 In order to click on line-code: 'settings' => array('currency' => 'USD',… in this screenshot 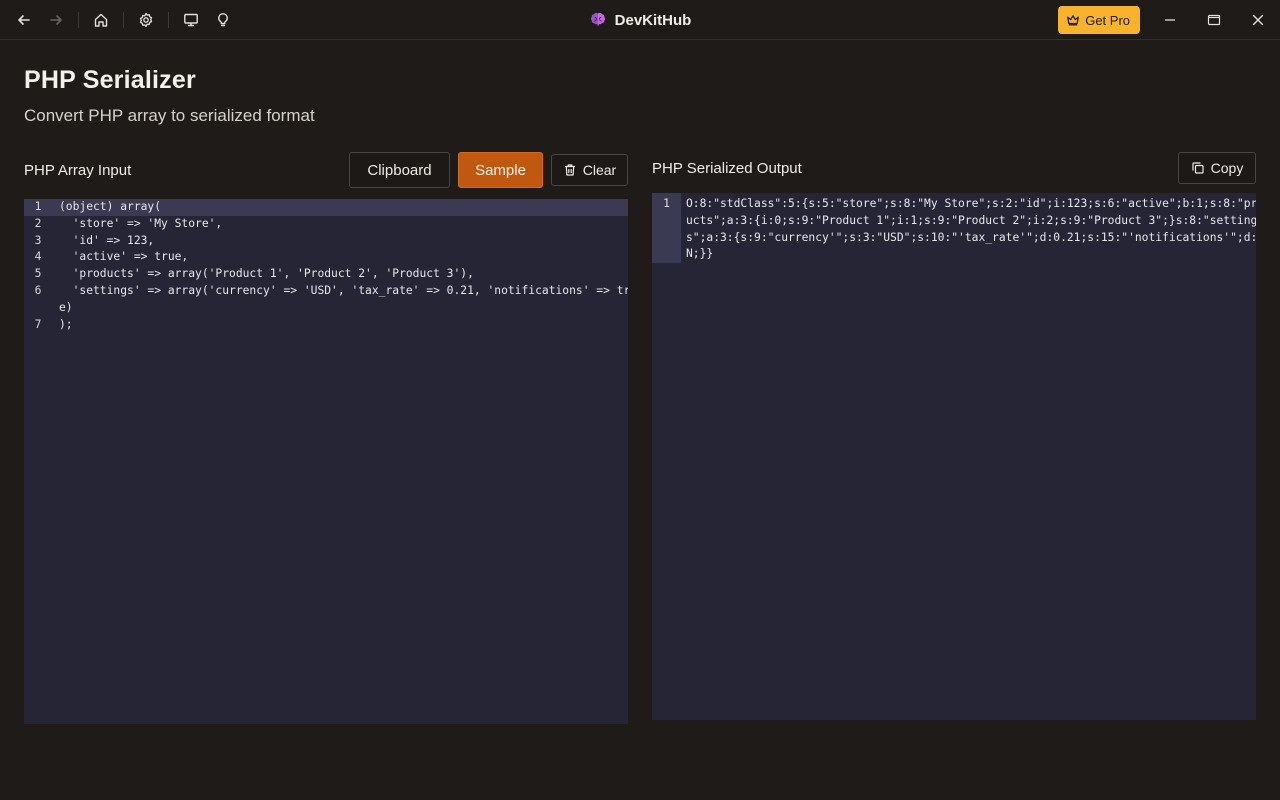, I will do `click(343, 290)`.